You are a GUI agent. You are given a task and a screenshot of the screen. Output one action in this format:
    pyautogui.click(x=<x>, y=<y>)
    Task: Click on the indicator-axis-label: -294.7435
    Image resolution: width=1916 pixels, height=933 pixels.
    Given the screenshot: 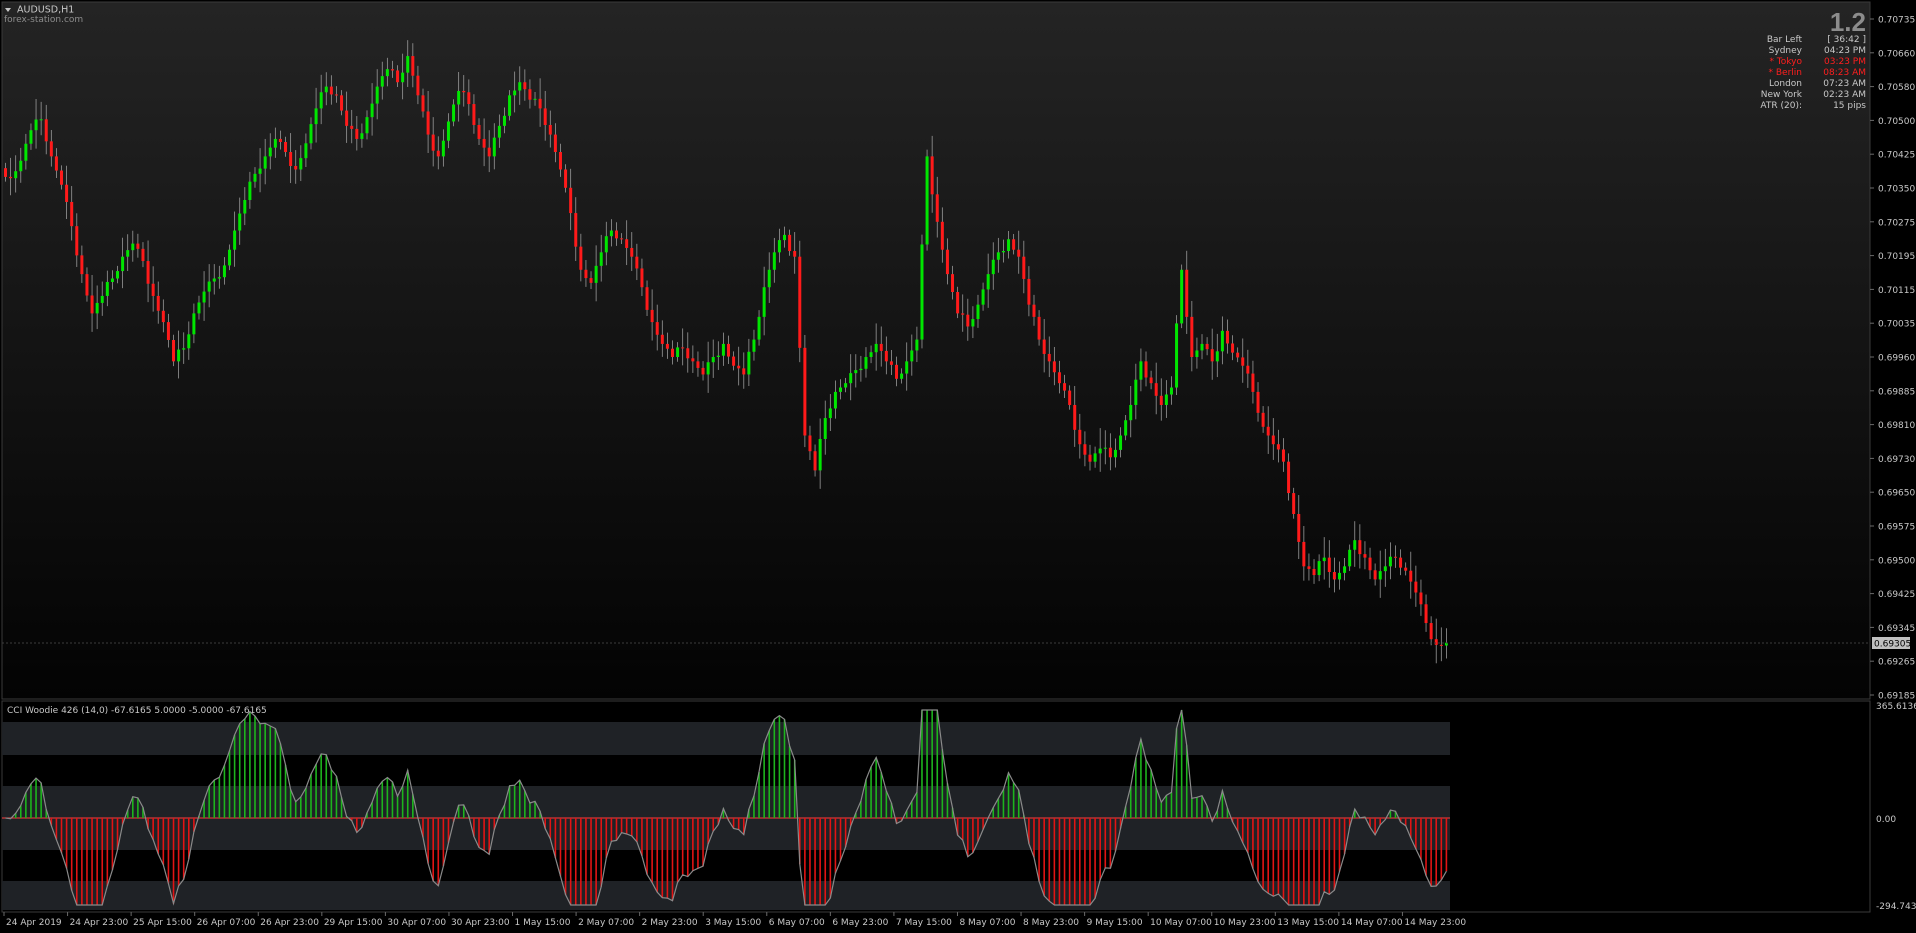 What is the action you would take?
    pyautogui.click(x=1896, y=907)
    